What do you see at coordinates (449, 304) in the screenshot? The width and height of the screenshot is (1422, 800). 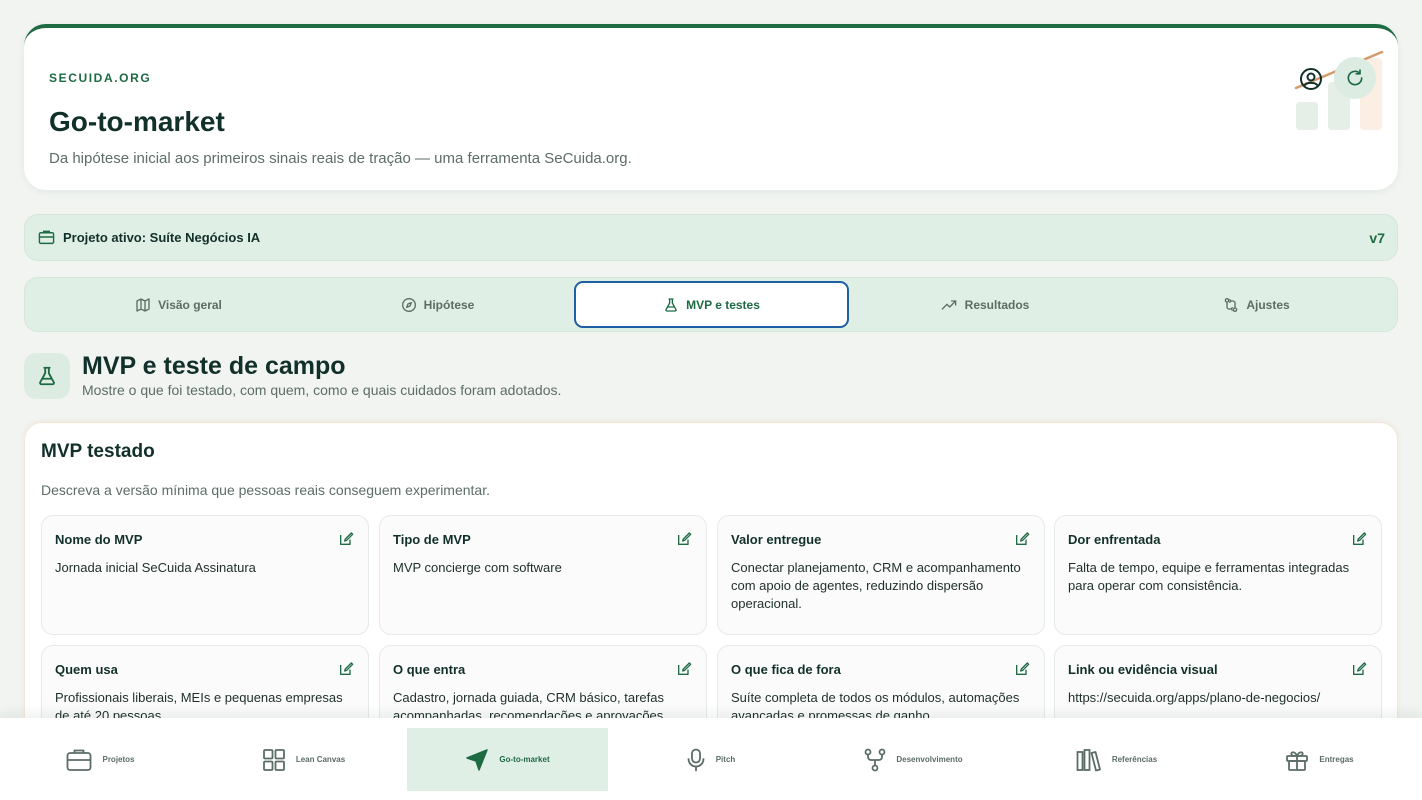 I see `tab-label: Hipótese` at bounding box center [449, 304].